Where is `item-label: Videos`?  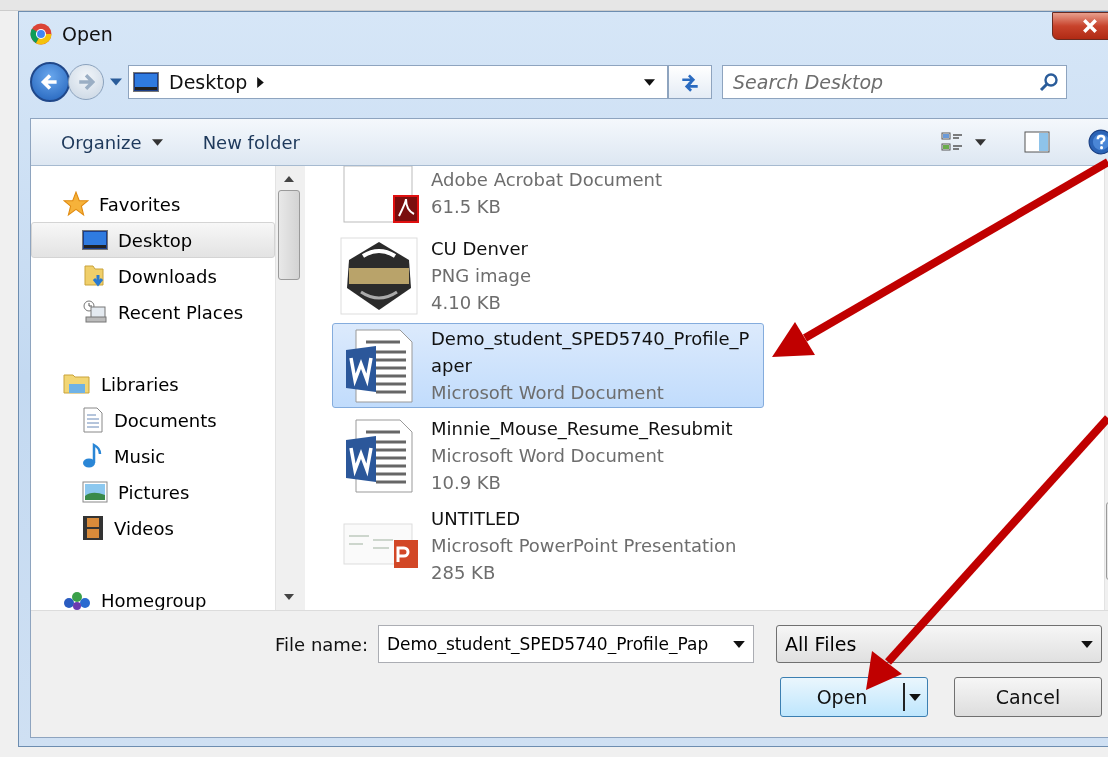
item-label: Videos is located at coordinates (144, 528).